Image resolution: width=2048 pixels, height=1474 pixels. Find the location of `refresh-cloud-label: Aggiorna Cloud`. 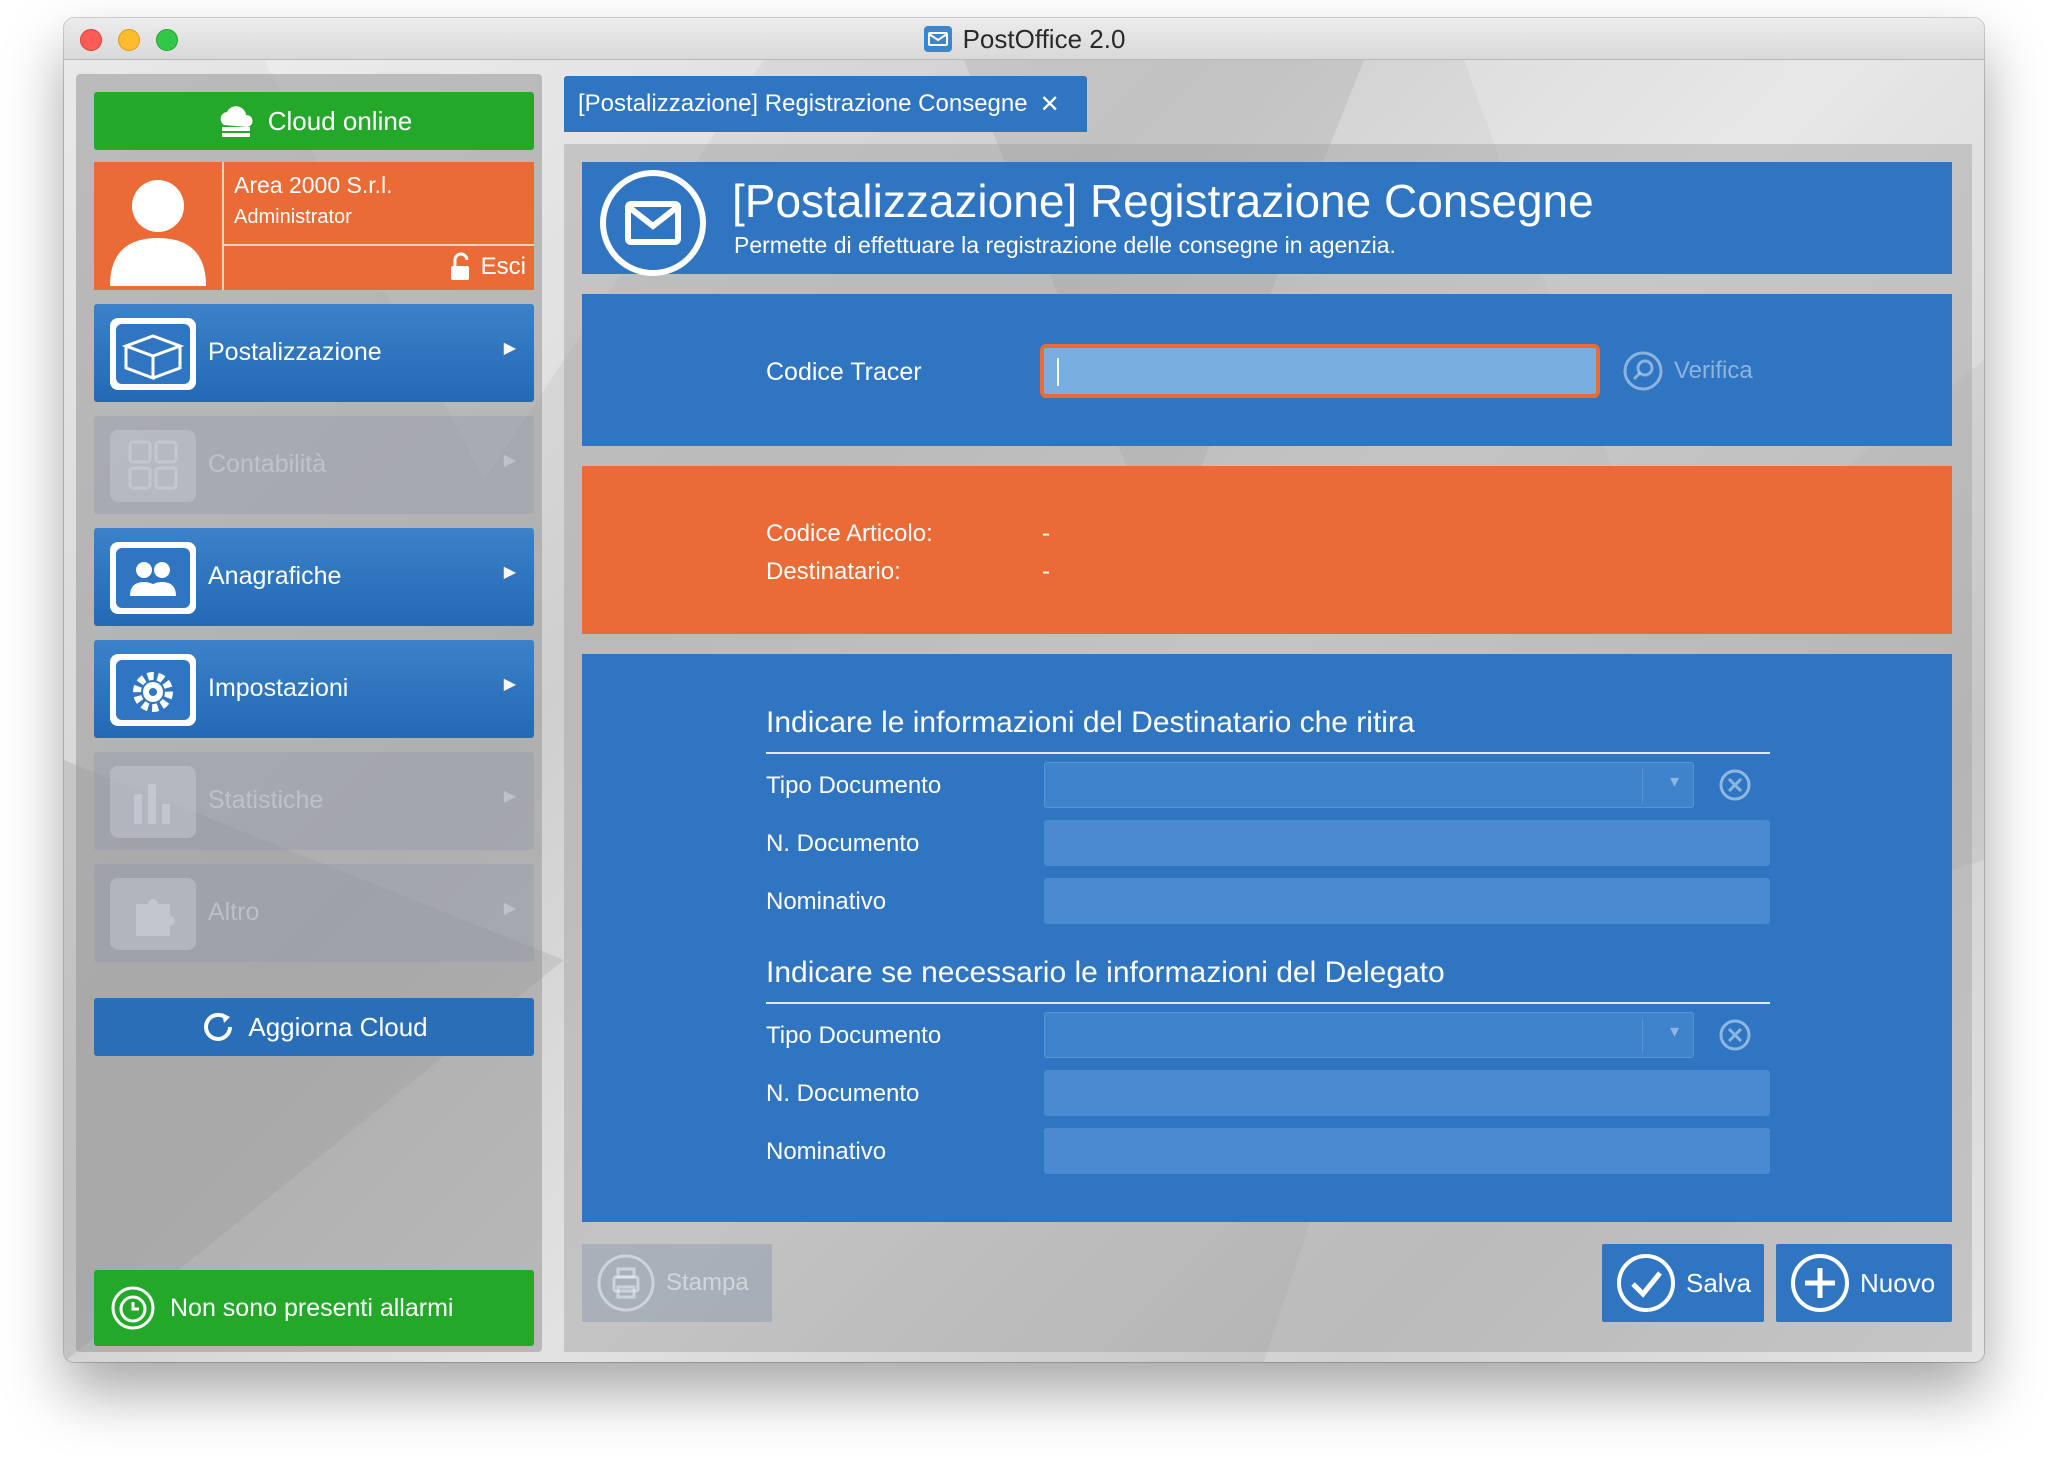

refresh-cloud-label: Aggiorna Cloud is located at coordinates (338, 1026).